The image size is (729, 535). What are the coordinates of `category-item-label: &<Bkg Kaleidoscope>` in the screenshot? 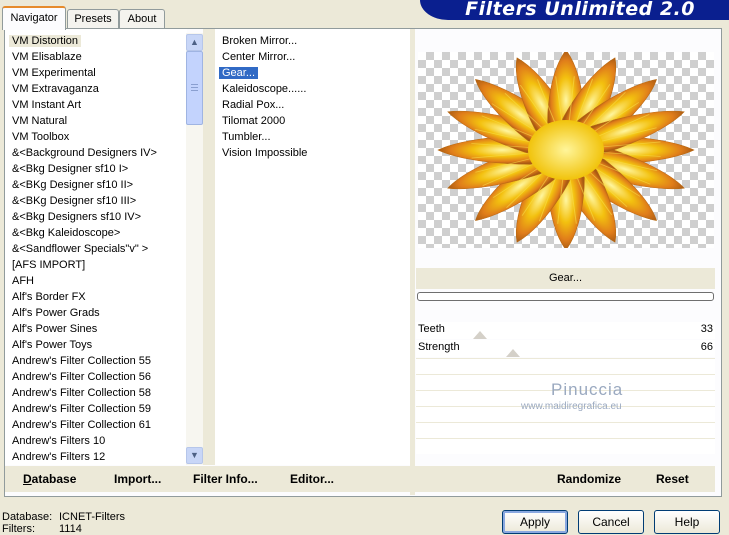 It's located at (66, 233).